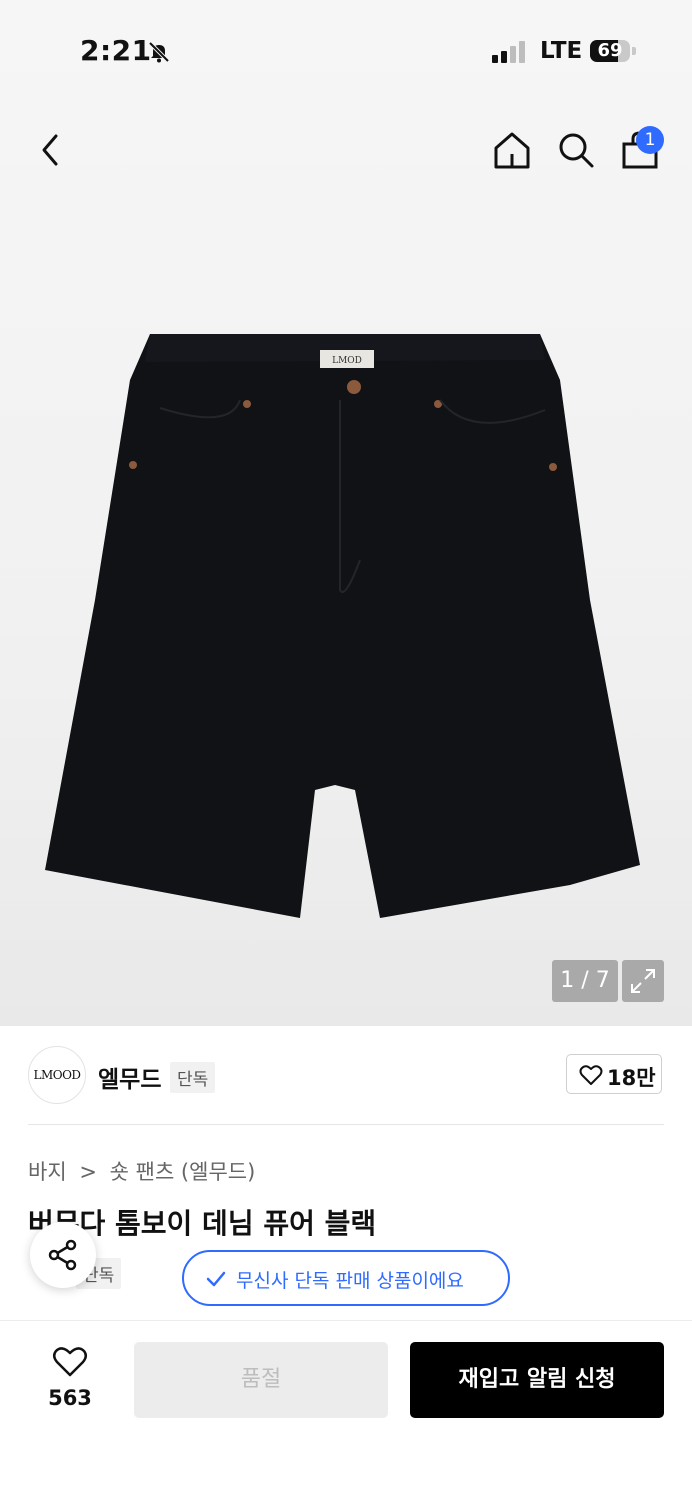 The width and height of the screenshot is (692, 1501). I want to click on breadcrumb: 바지 > 숏 팬츠 (엘무드), so click(141, 1171).